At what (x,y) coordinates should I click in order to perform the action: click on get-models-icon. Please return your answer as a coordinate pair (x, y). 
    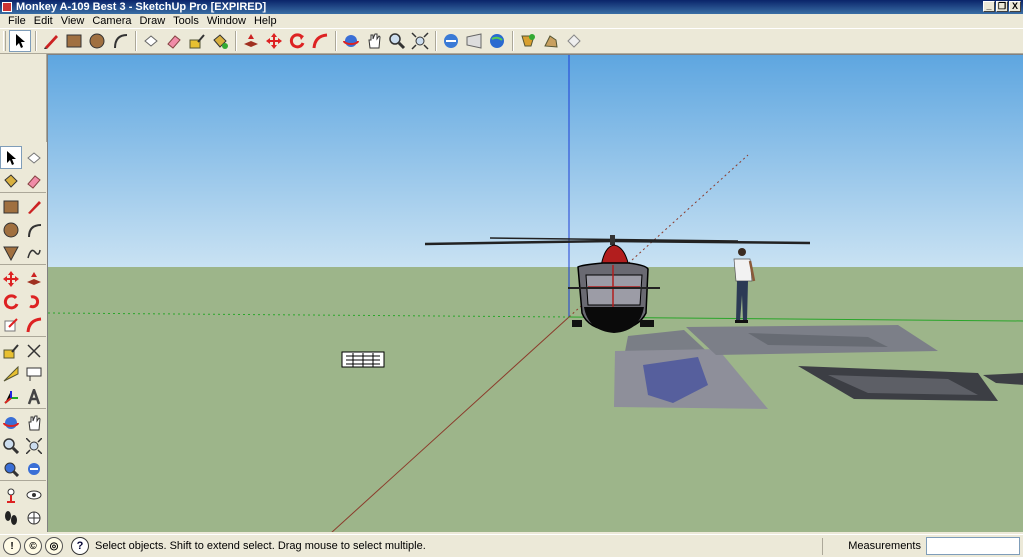
    Looking at the image, I should click on (451, 41).